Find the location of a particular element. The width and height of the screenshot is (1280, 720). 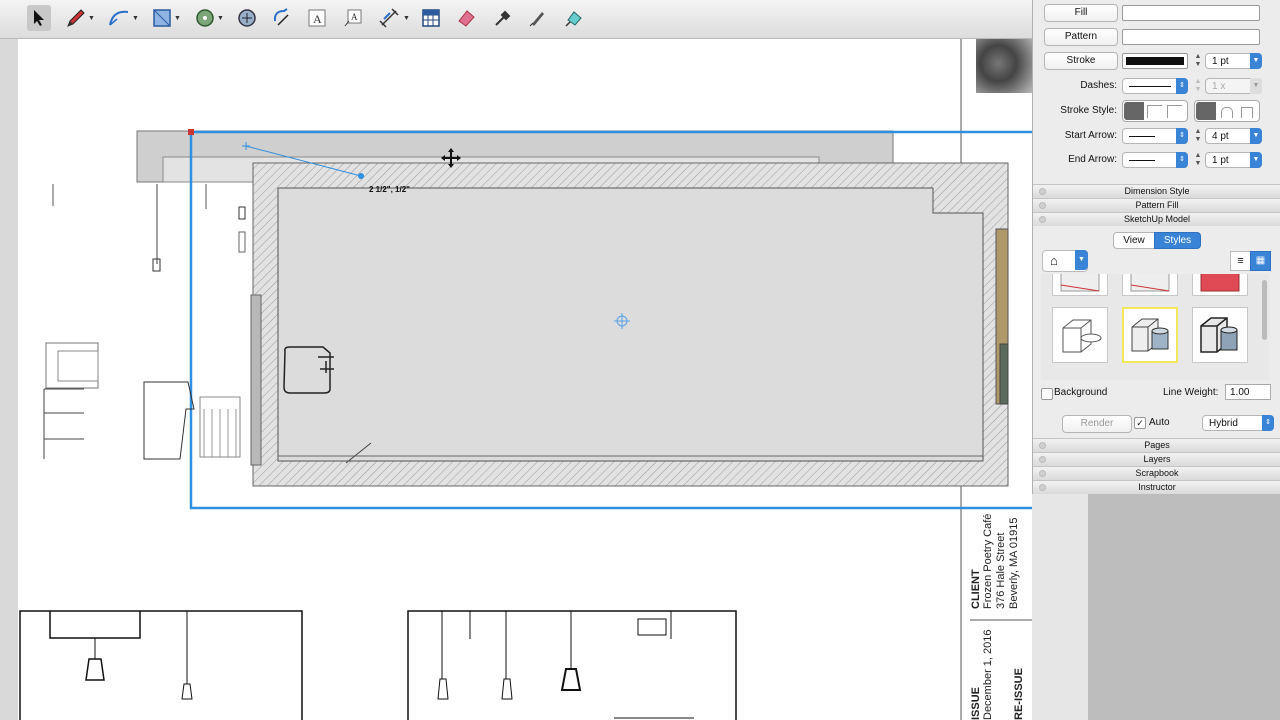

page-gutter is located at coordinates (9, 379).